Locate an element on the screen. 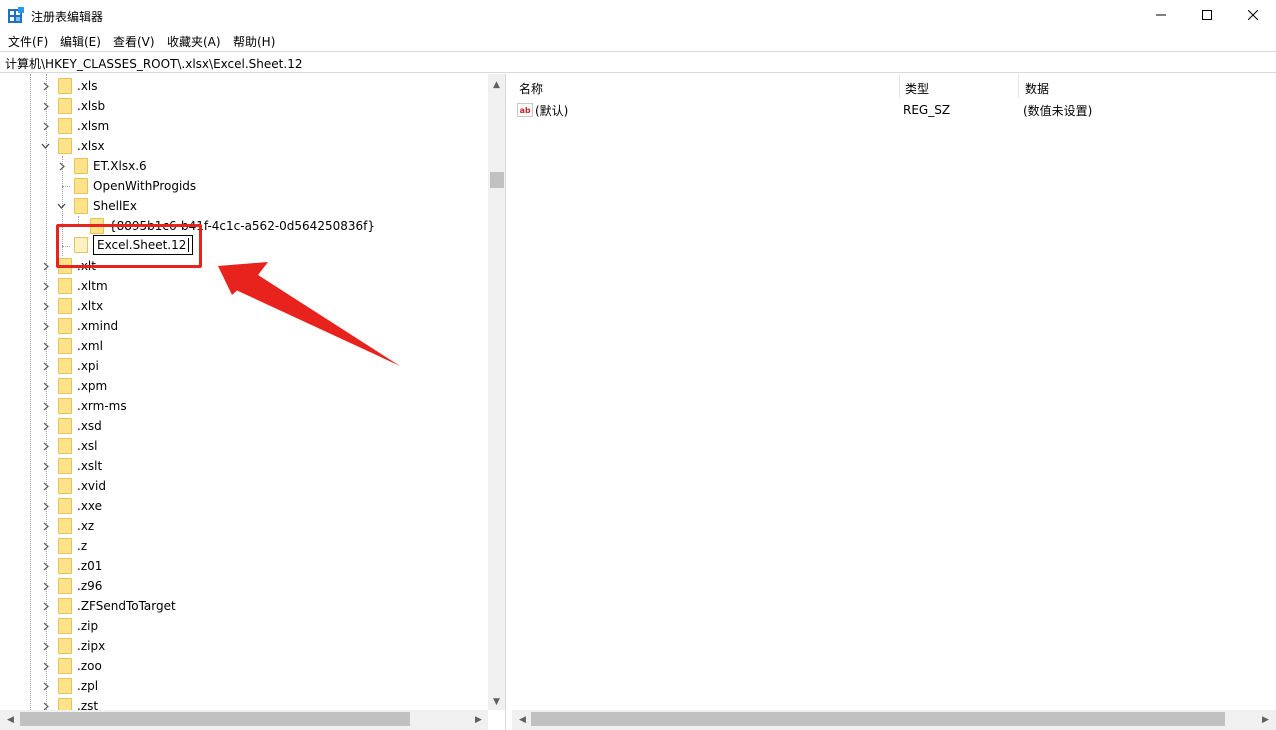  tree-horizontal-scroll-thumb is located at coordinates (215, 719).